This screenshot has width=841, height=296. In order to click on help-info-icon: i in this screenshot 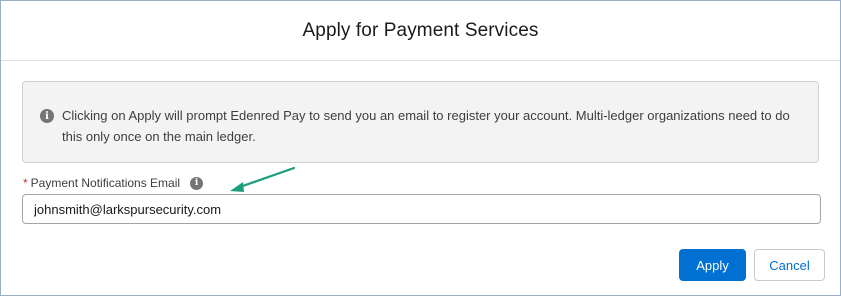, I will do `click(197, 183)`.